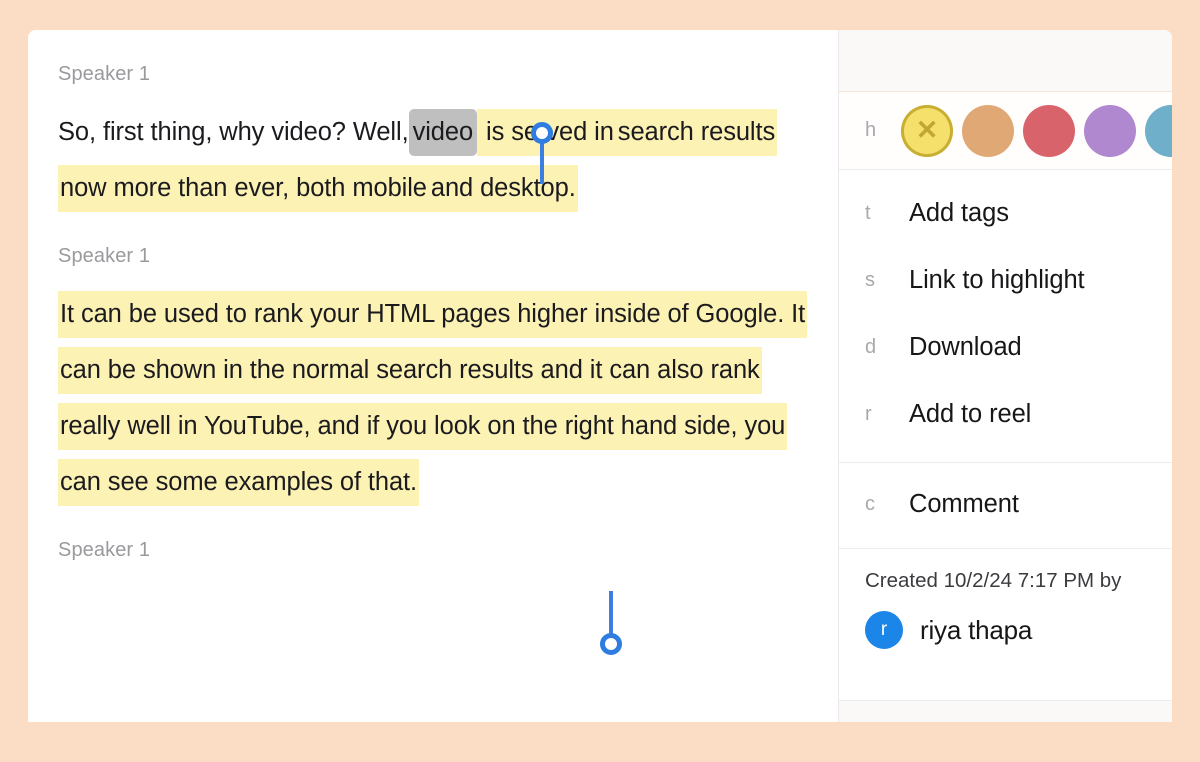 This screenshot has height=762, width=1200. I want to click on utterance-text-plain: So, first thing, why video? Well,, so click(233, 132).